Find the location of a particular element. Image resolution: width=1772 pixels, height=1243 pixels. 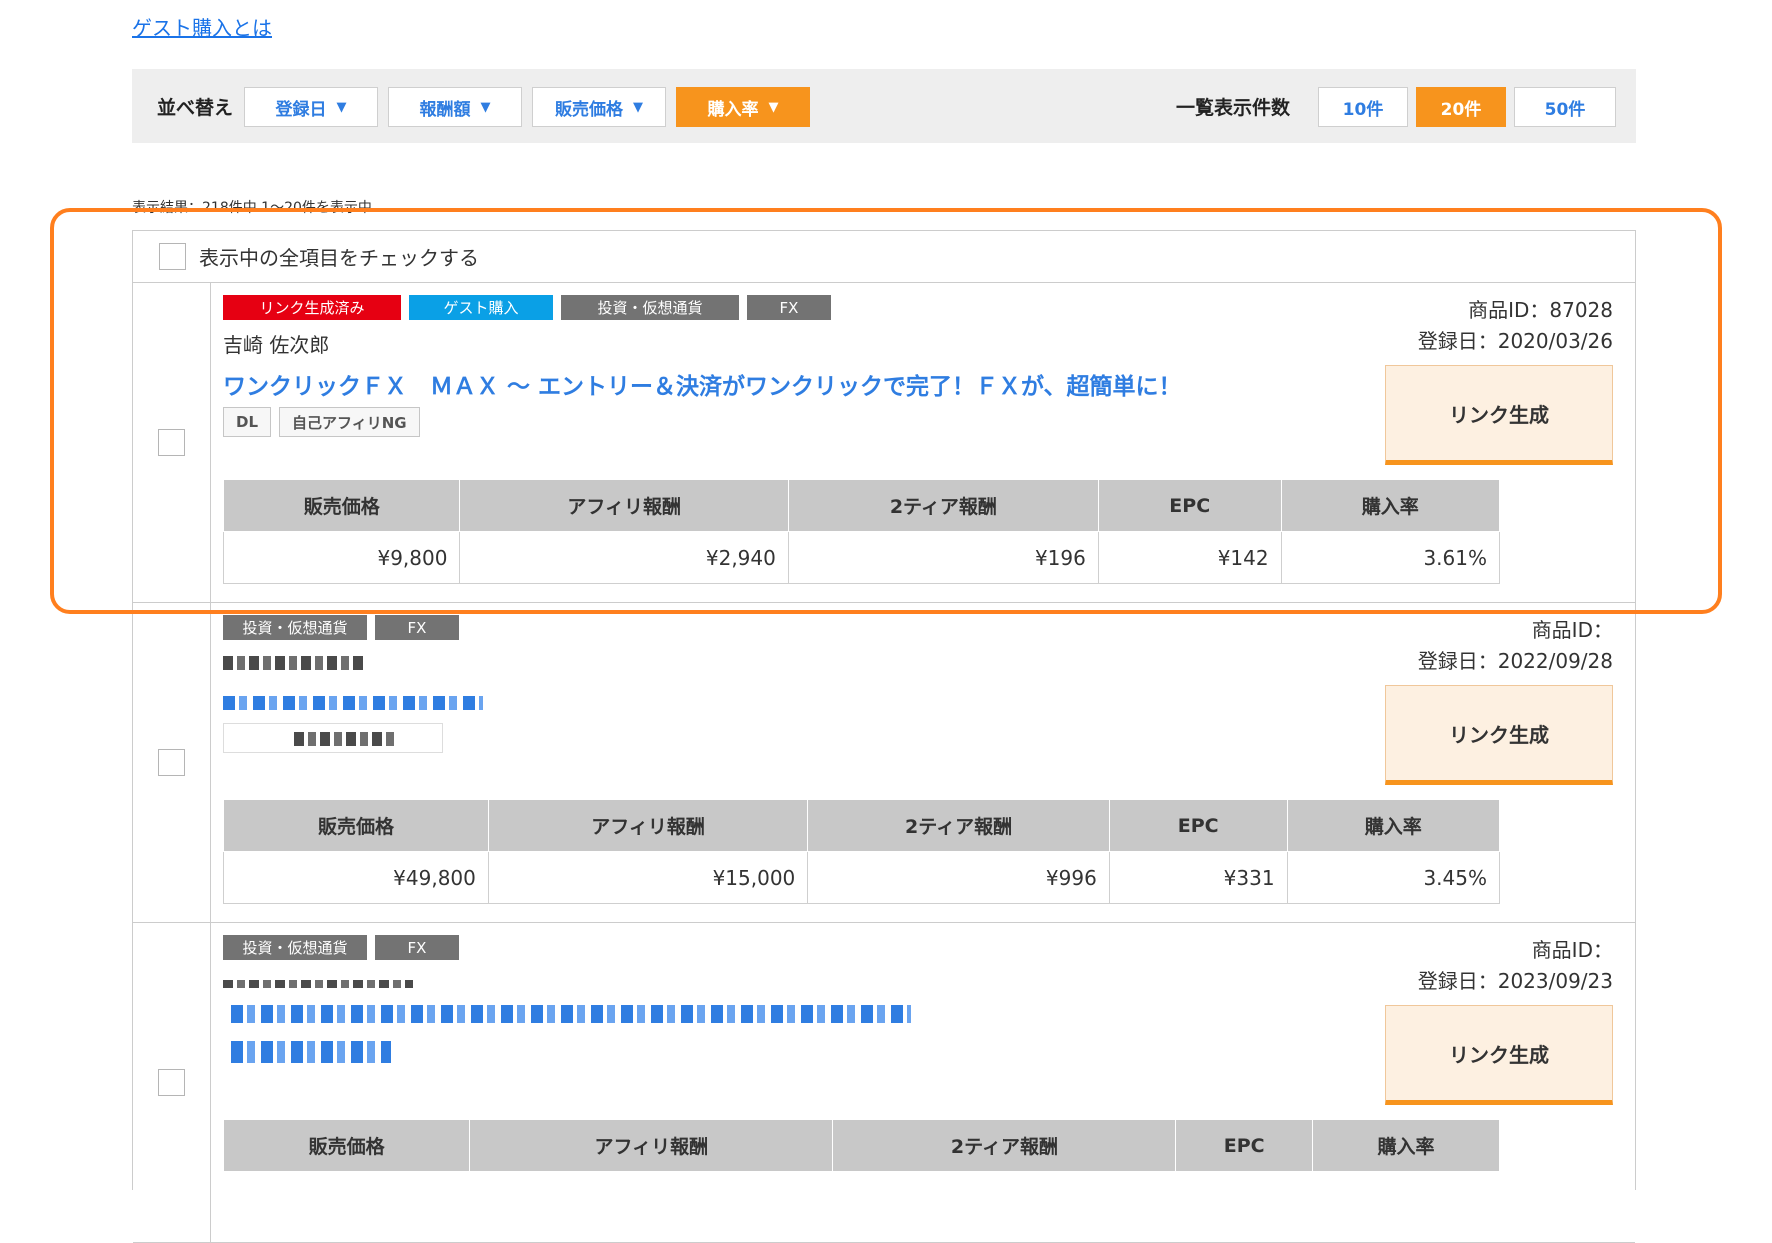

results-summary: 表示結果：218件中 1〜20件を表示中 is located at coordinates (252, 208).